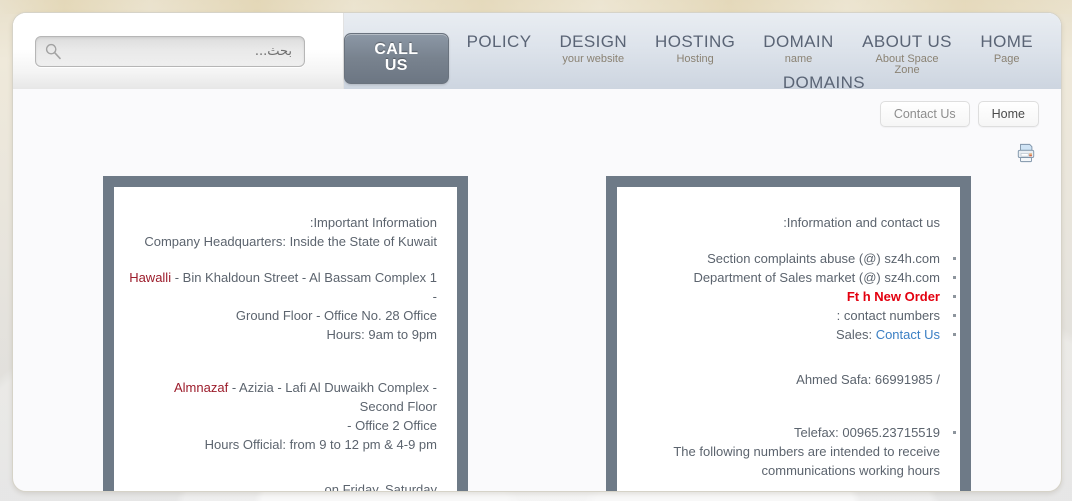  I want to click on nav-item-sublabel: Hosting, so click(695, 59).